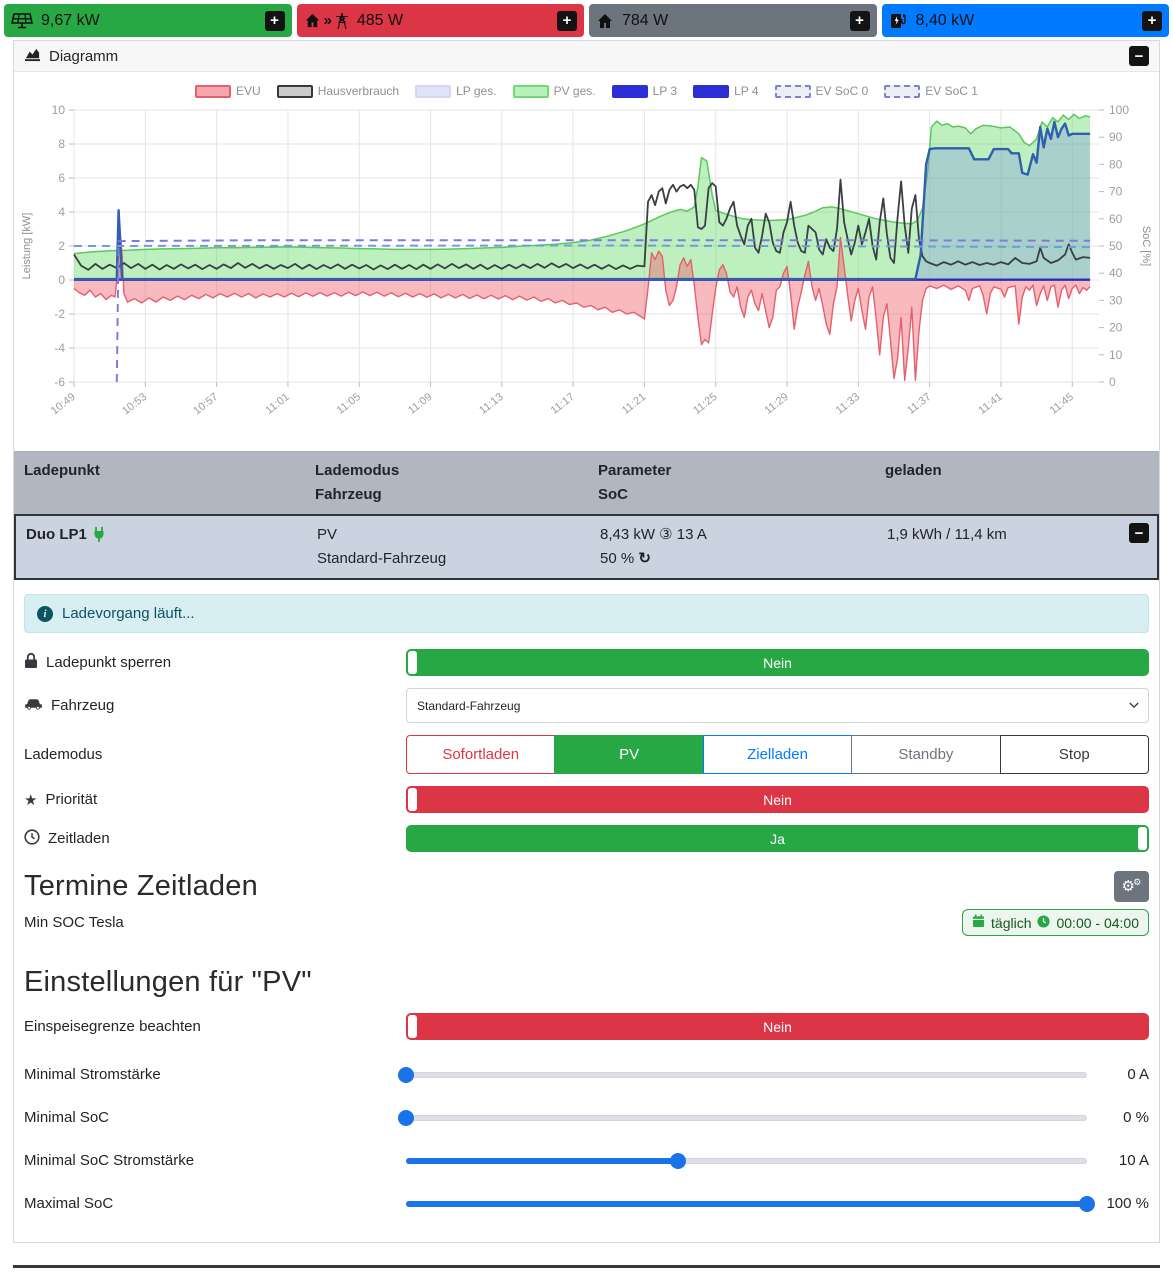  I want to click on min-current-slider, so click(742, 1074).